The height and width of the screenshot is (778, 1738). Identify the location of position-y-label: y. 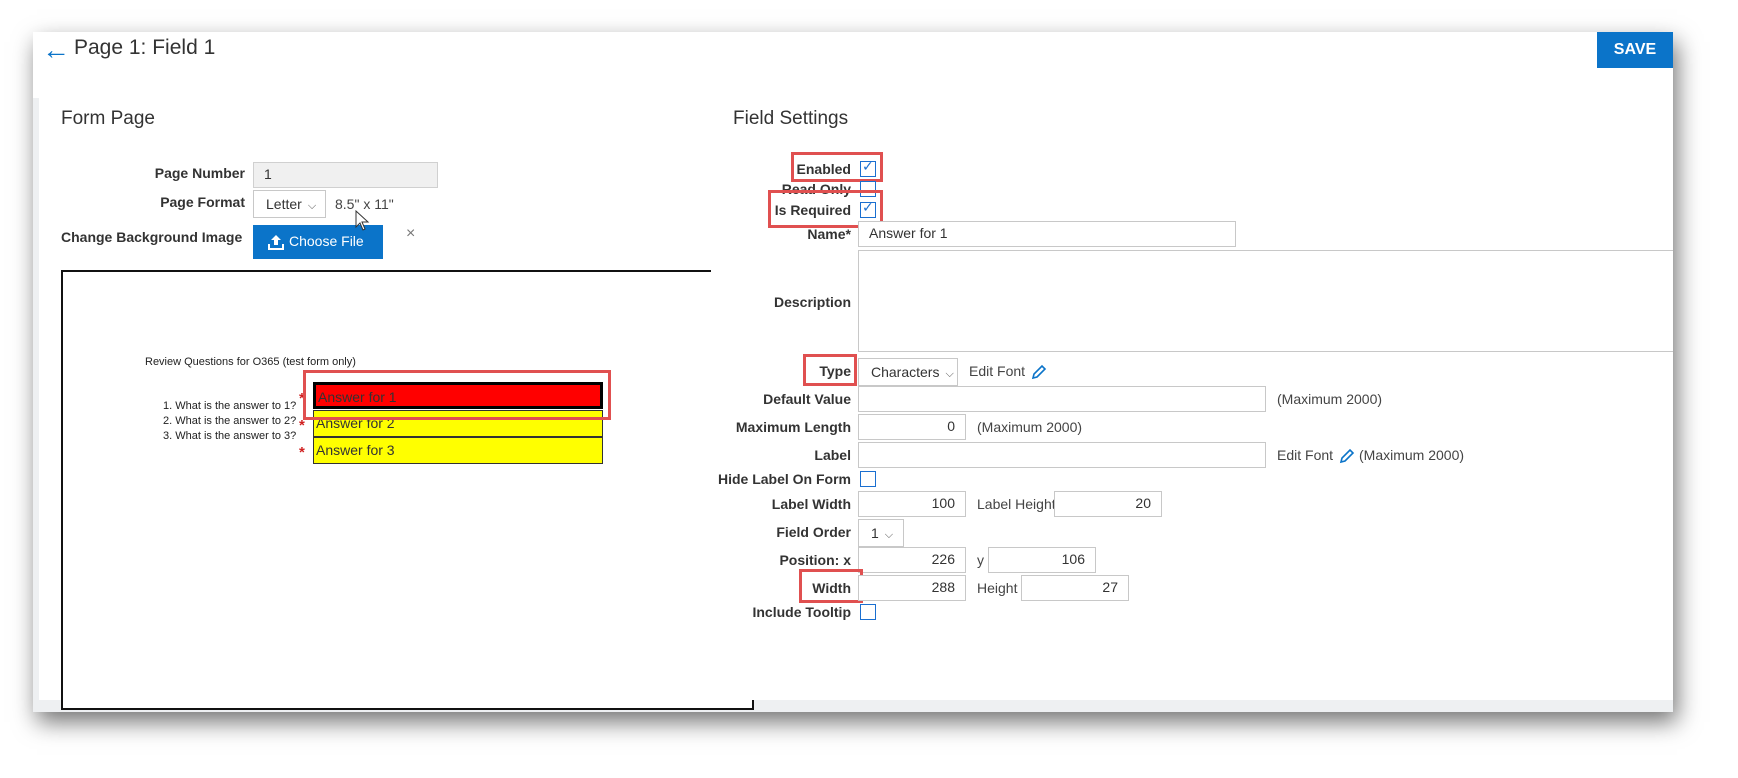
(980, 560).